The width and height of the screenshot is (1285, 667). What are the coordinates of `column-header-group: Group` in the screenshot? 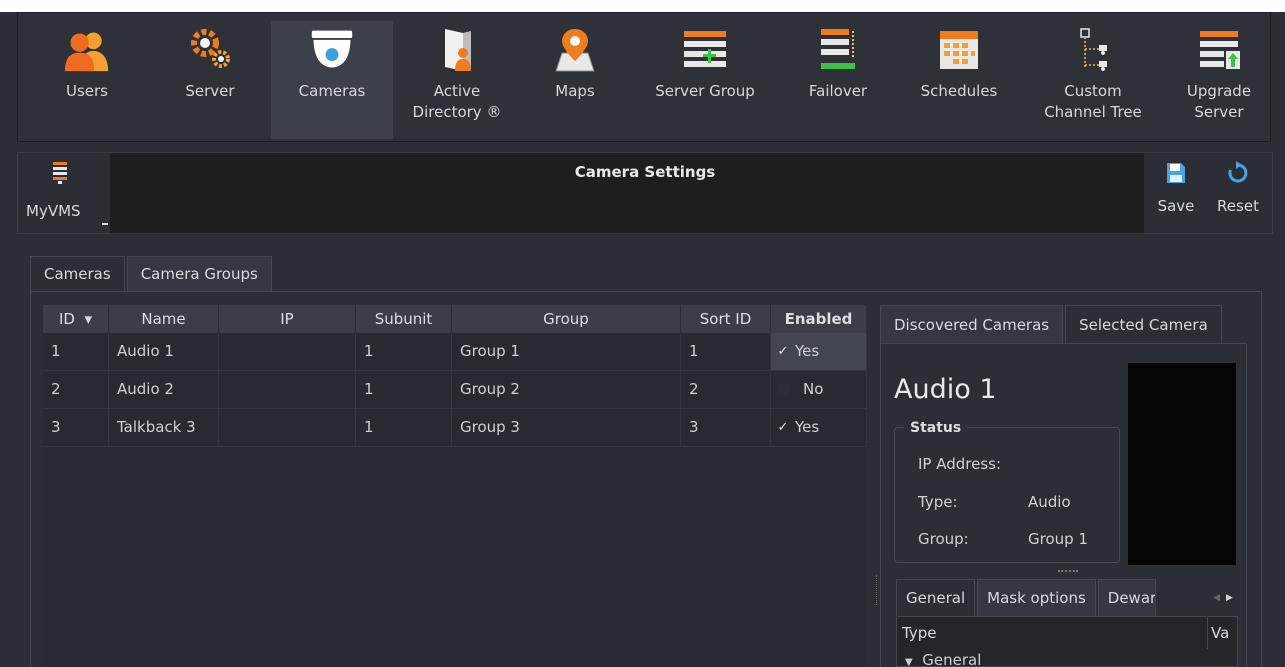 It's located at (566, 319).